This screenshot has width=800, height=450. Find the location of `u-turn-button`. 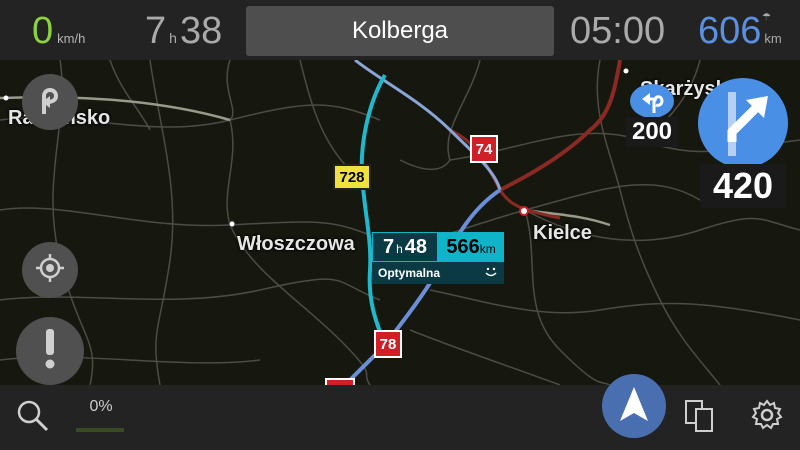

u-turn-button is located at coordinates (50, 102).